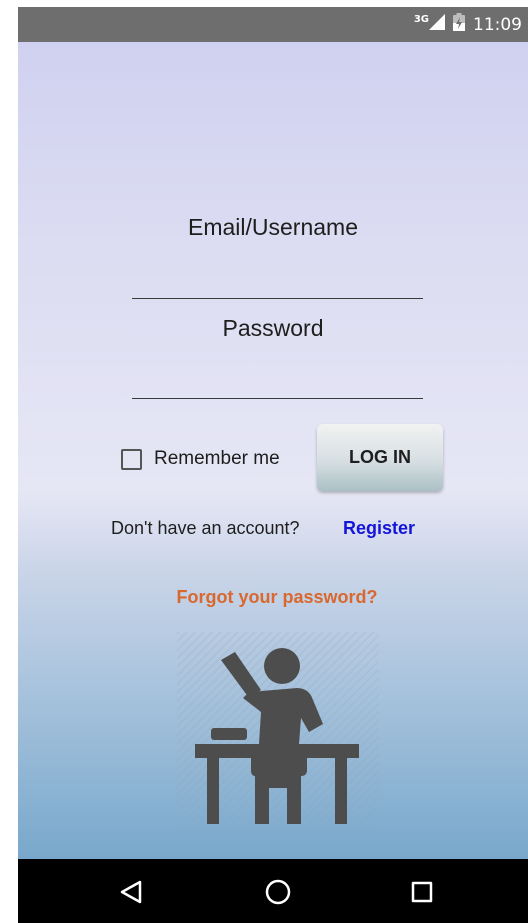 The image size is (528, 923). What do you see at coordinates (217, 458) in the screenshot?
I see `remember-me-label: Remember me` at bounding box center [217, 458].